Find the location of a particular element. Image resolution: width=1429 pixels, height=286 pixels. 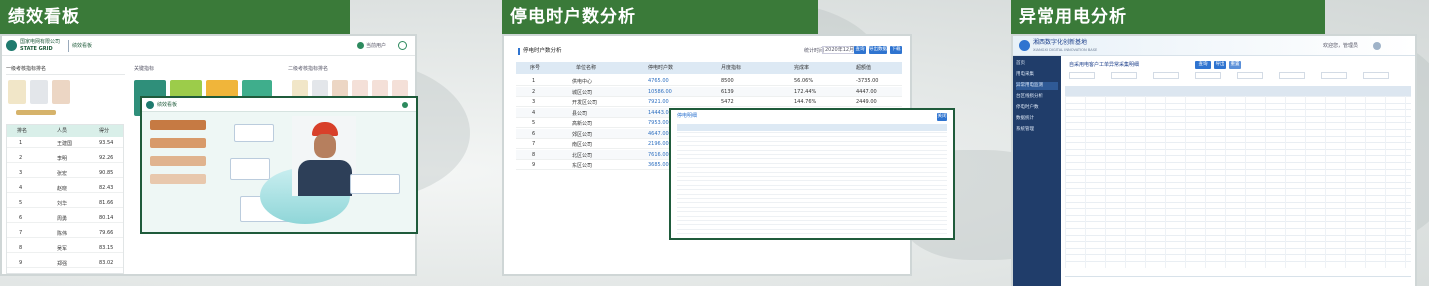

section-title-text: 异常用电分析 is located at coordinates (1073, 17).